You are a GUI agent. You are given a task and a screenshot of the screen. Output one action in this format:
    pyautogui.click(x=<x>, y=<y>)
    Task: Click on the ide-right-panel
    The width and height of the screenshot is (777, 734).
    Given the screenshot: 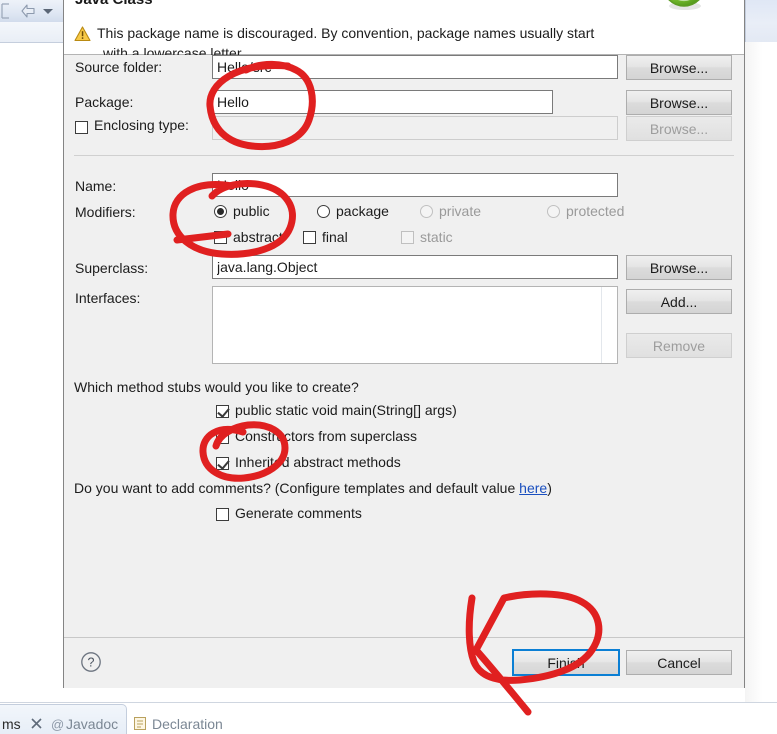 What is the action you would take?
    pyautogui.click(x=761, y=387)
    